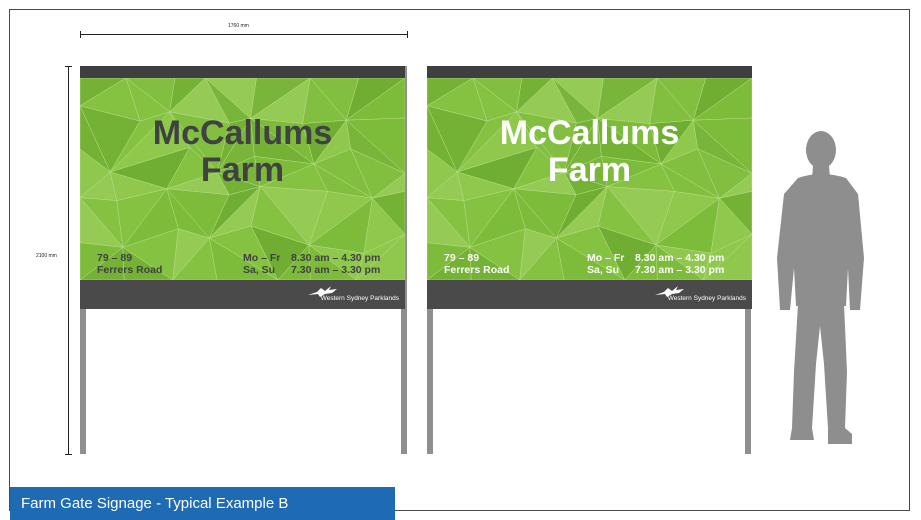 The width and height of the screenshot is (921, 520). What do you see at coordinates (46, 256) in the screenshot?
I see `height-dimension-label: 2100 mm` at bounding box center [46, 256].